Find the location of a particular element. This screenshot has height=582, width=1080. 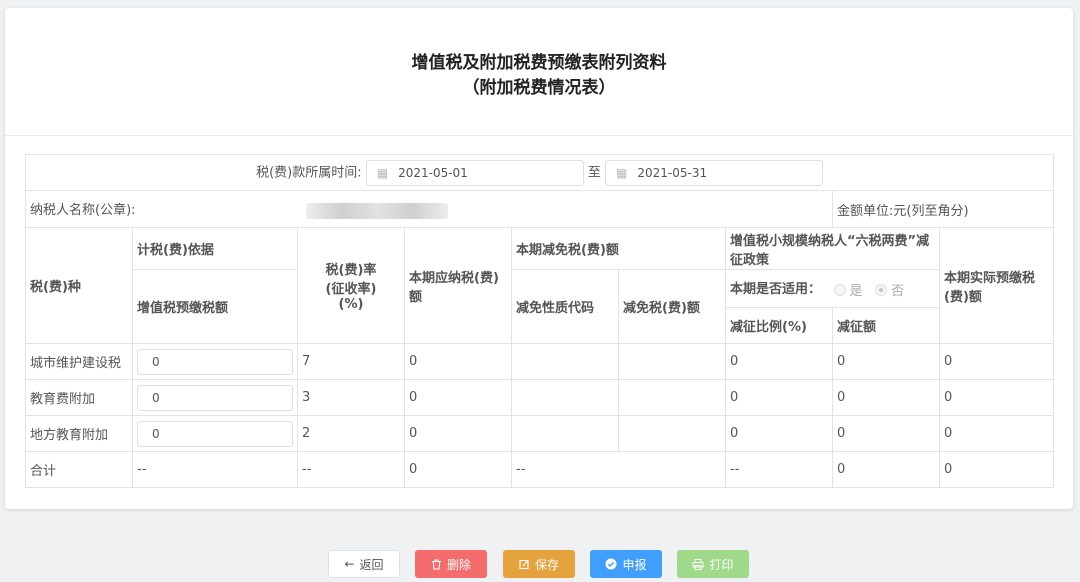

total-ratio: -- is located at coordinates (779, 469).